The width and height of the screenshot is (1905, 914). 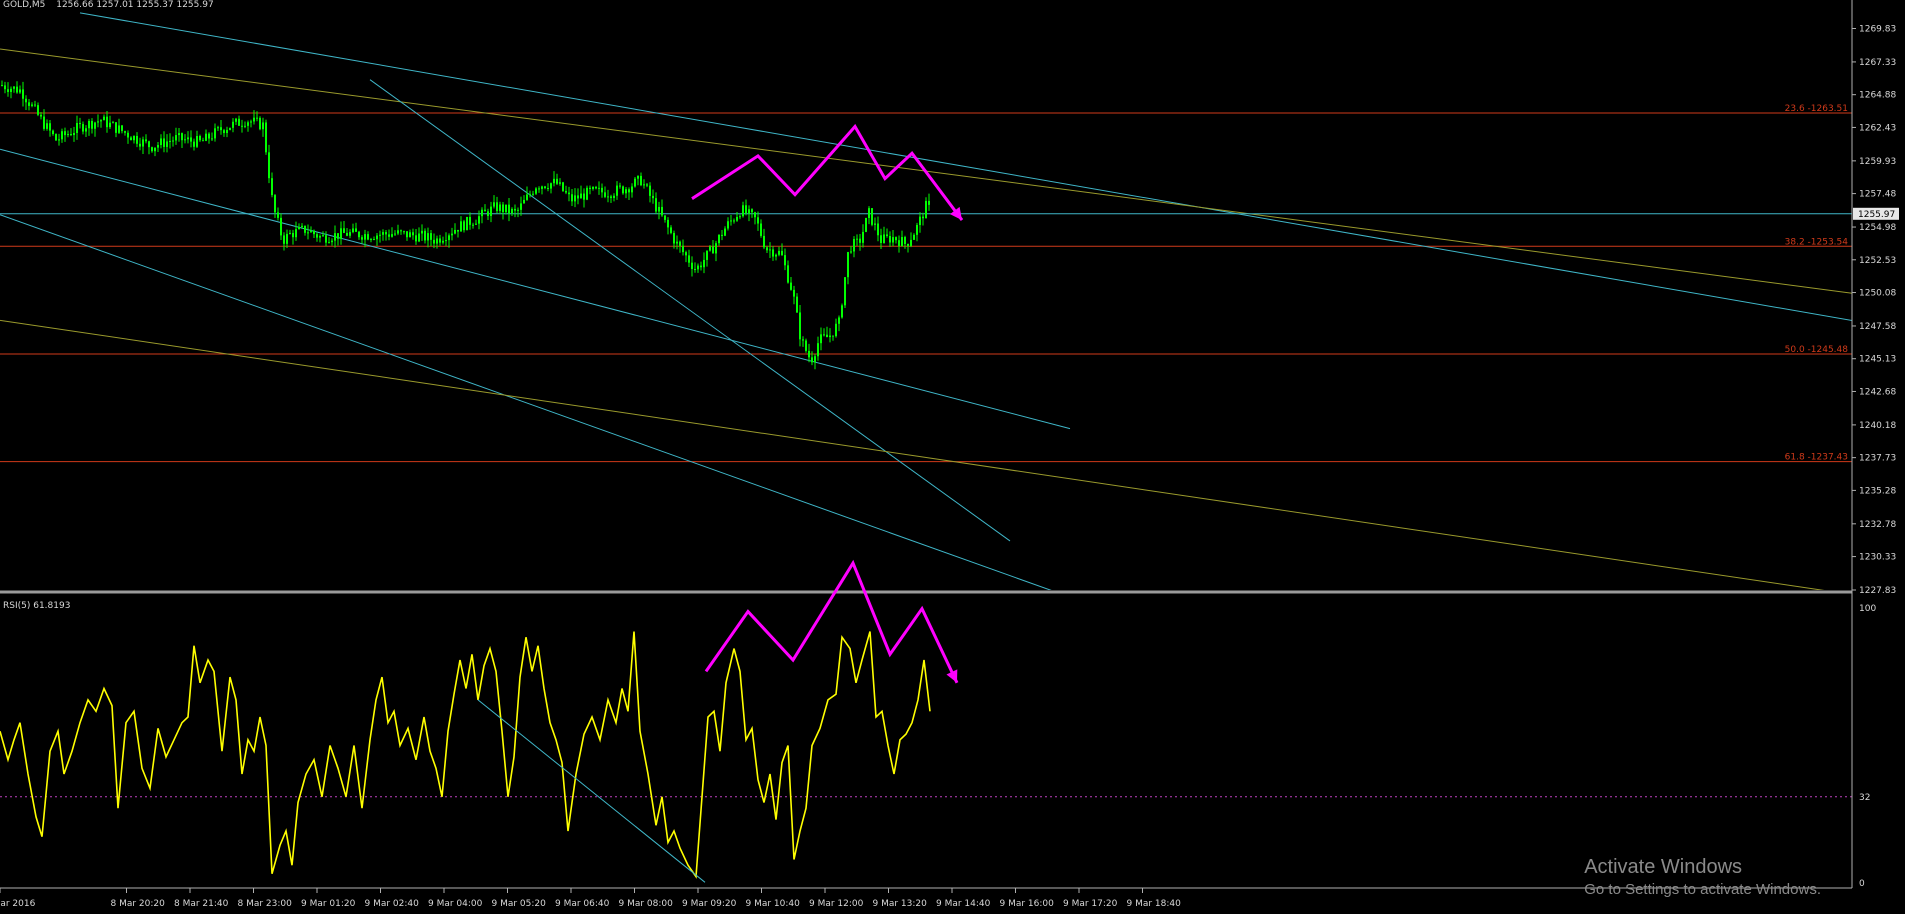 I want to click on rsi-annotation-zigzag, so click(x=831, y=621).